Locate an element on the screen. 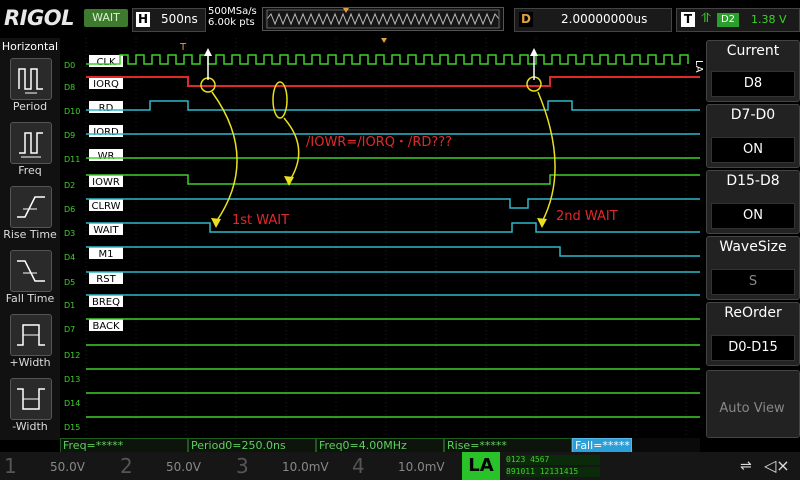  freq-icon is located at coordinates (31, 145).